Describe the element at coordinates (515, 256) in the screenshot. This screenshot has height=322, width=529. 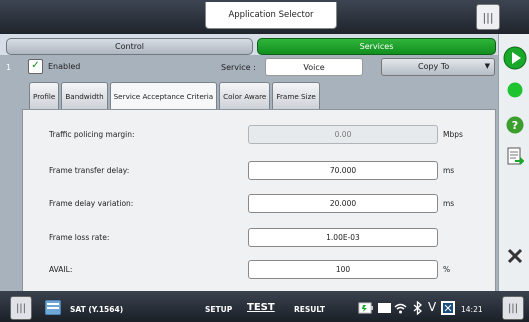
I see `close-icon` at that location.